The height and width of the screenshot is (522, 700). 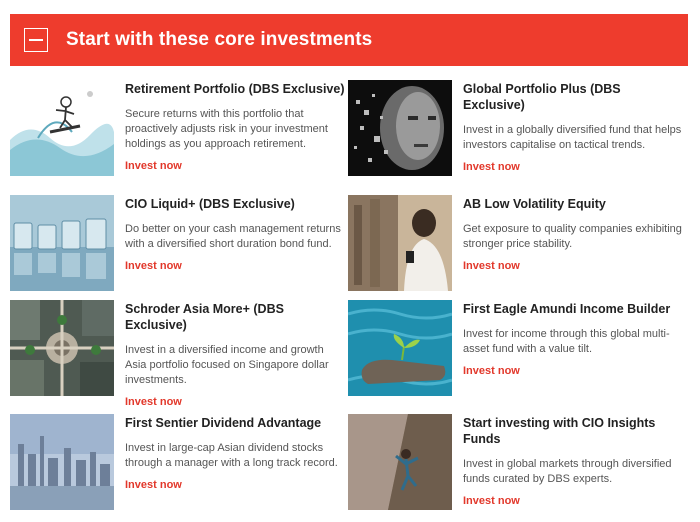 What do you see at coordinates (542, 97) in the screenshot?
I see `card-title: Global Portfolio Plus (DBS Exclusive)` at bounding box center [542, 97].